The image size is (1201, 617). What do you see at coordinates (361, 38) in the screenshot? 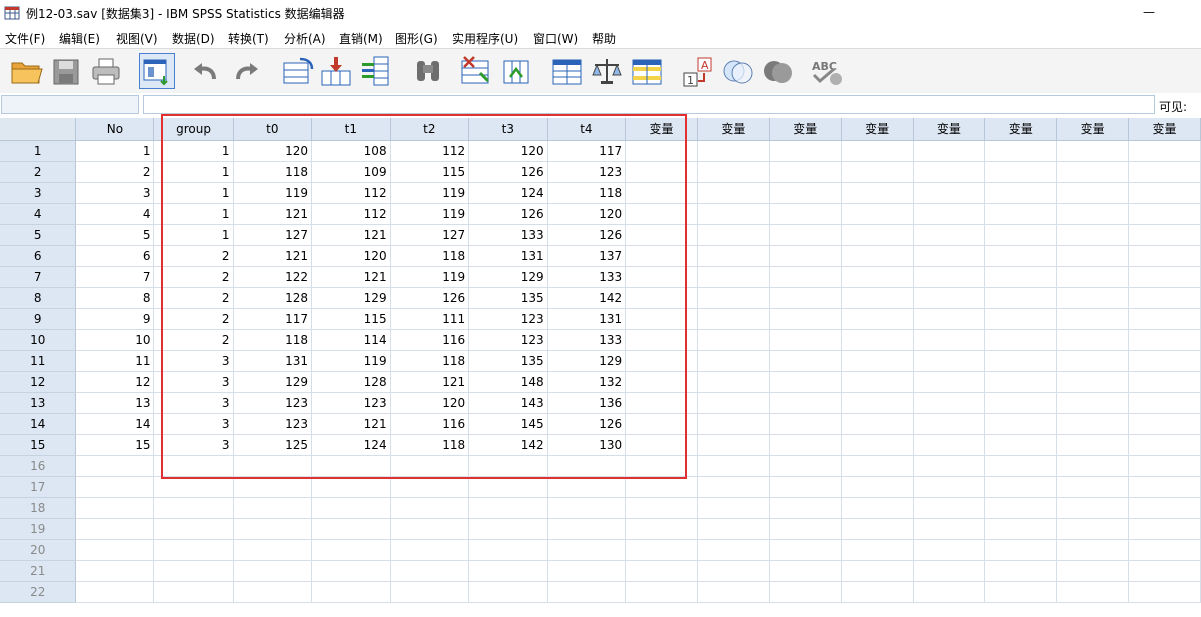
I see `menu-direct-marketing: 直销(M)` at bounding box center [361, 38].